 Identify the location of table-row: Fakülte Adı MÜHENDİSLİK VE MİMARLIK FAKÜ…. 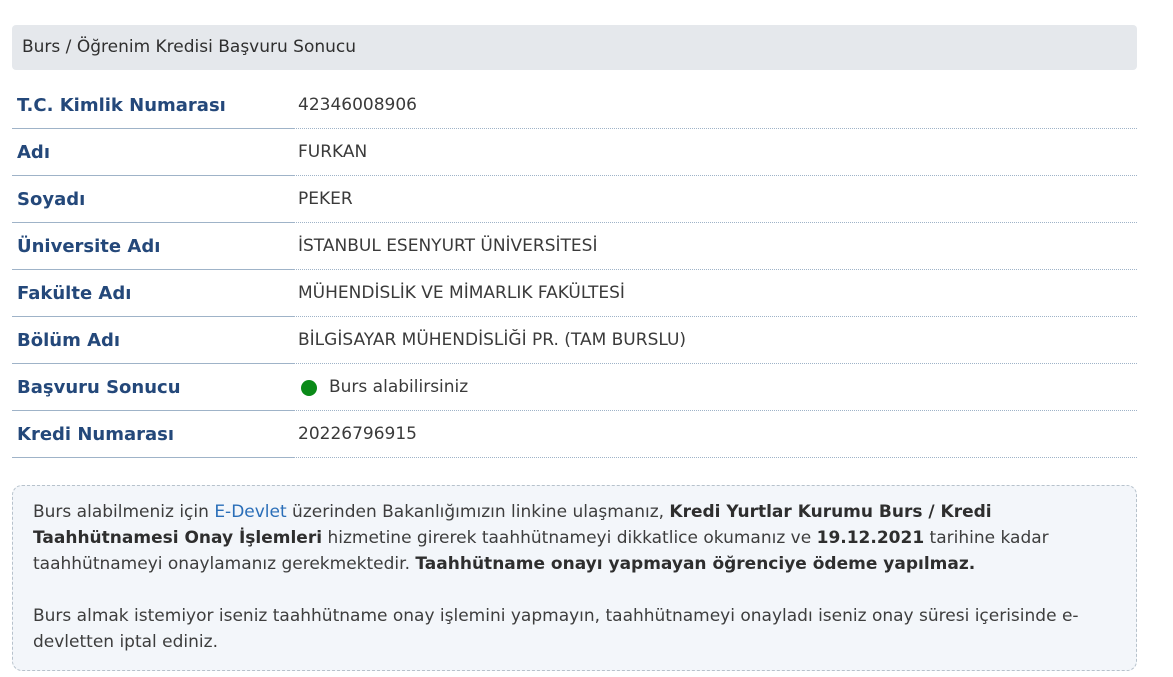
(574, 293).